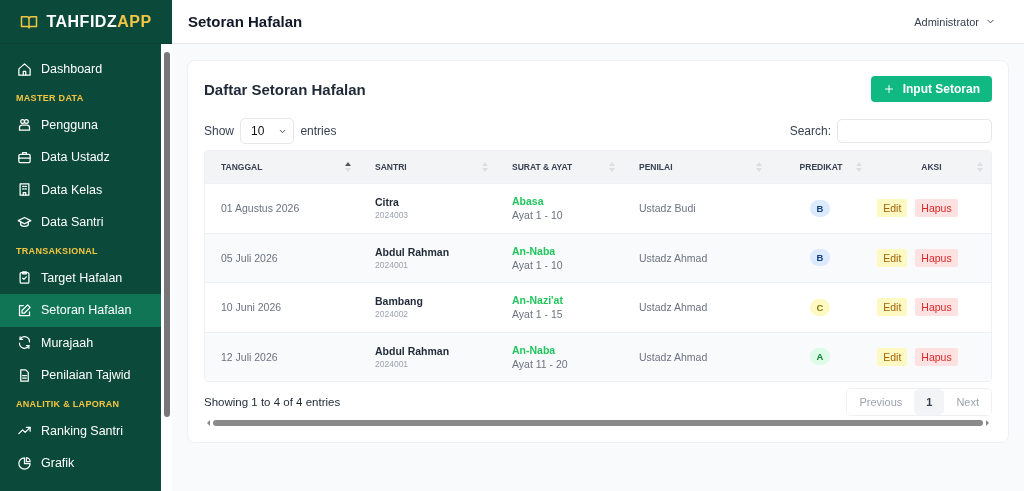  Describe the element at coordinates (50, 98) in the screenshot. I see `nav-section-heading: MASTER DATA` at that location.